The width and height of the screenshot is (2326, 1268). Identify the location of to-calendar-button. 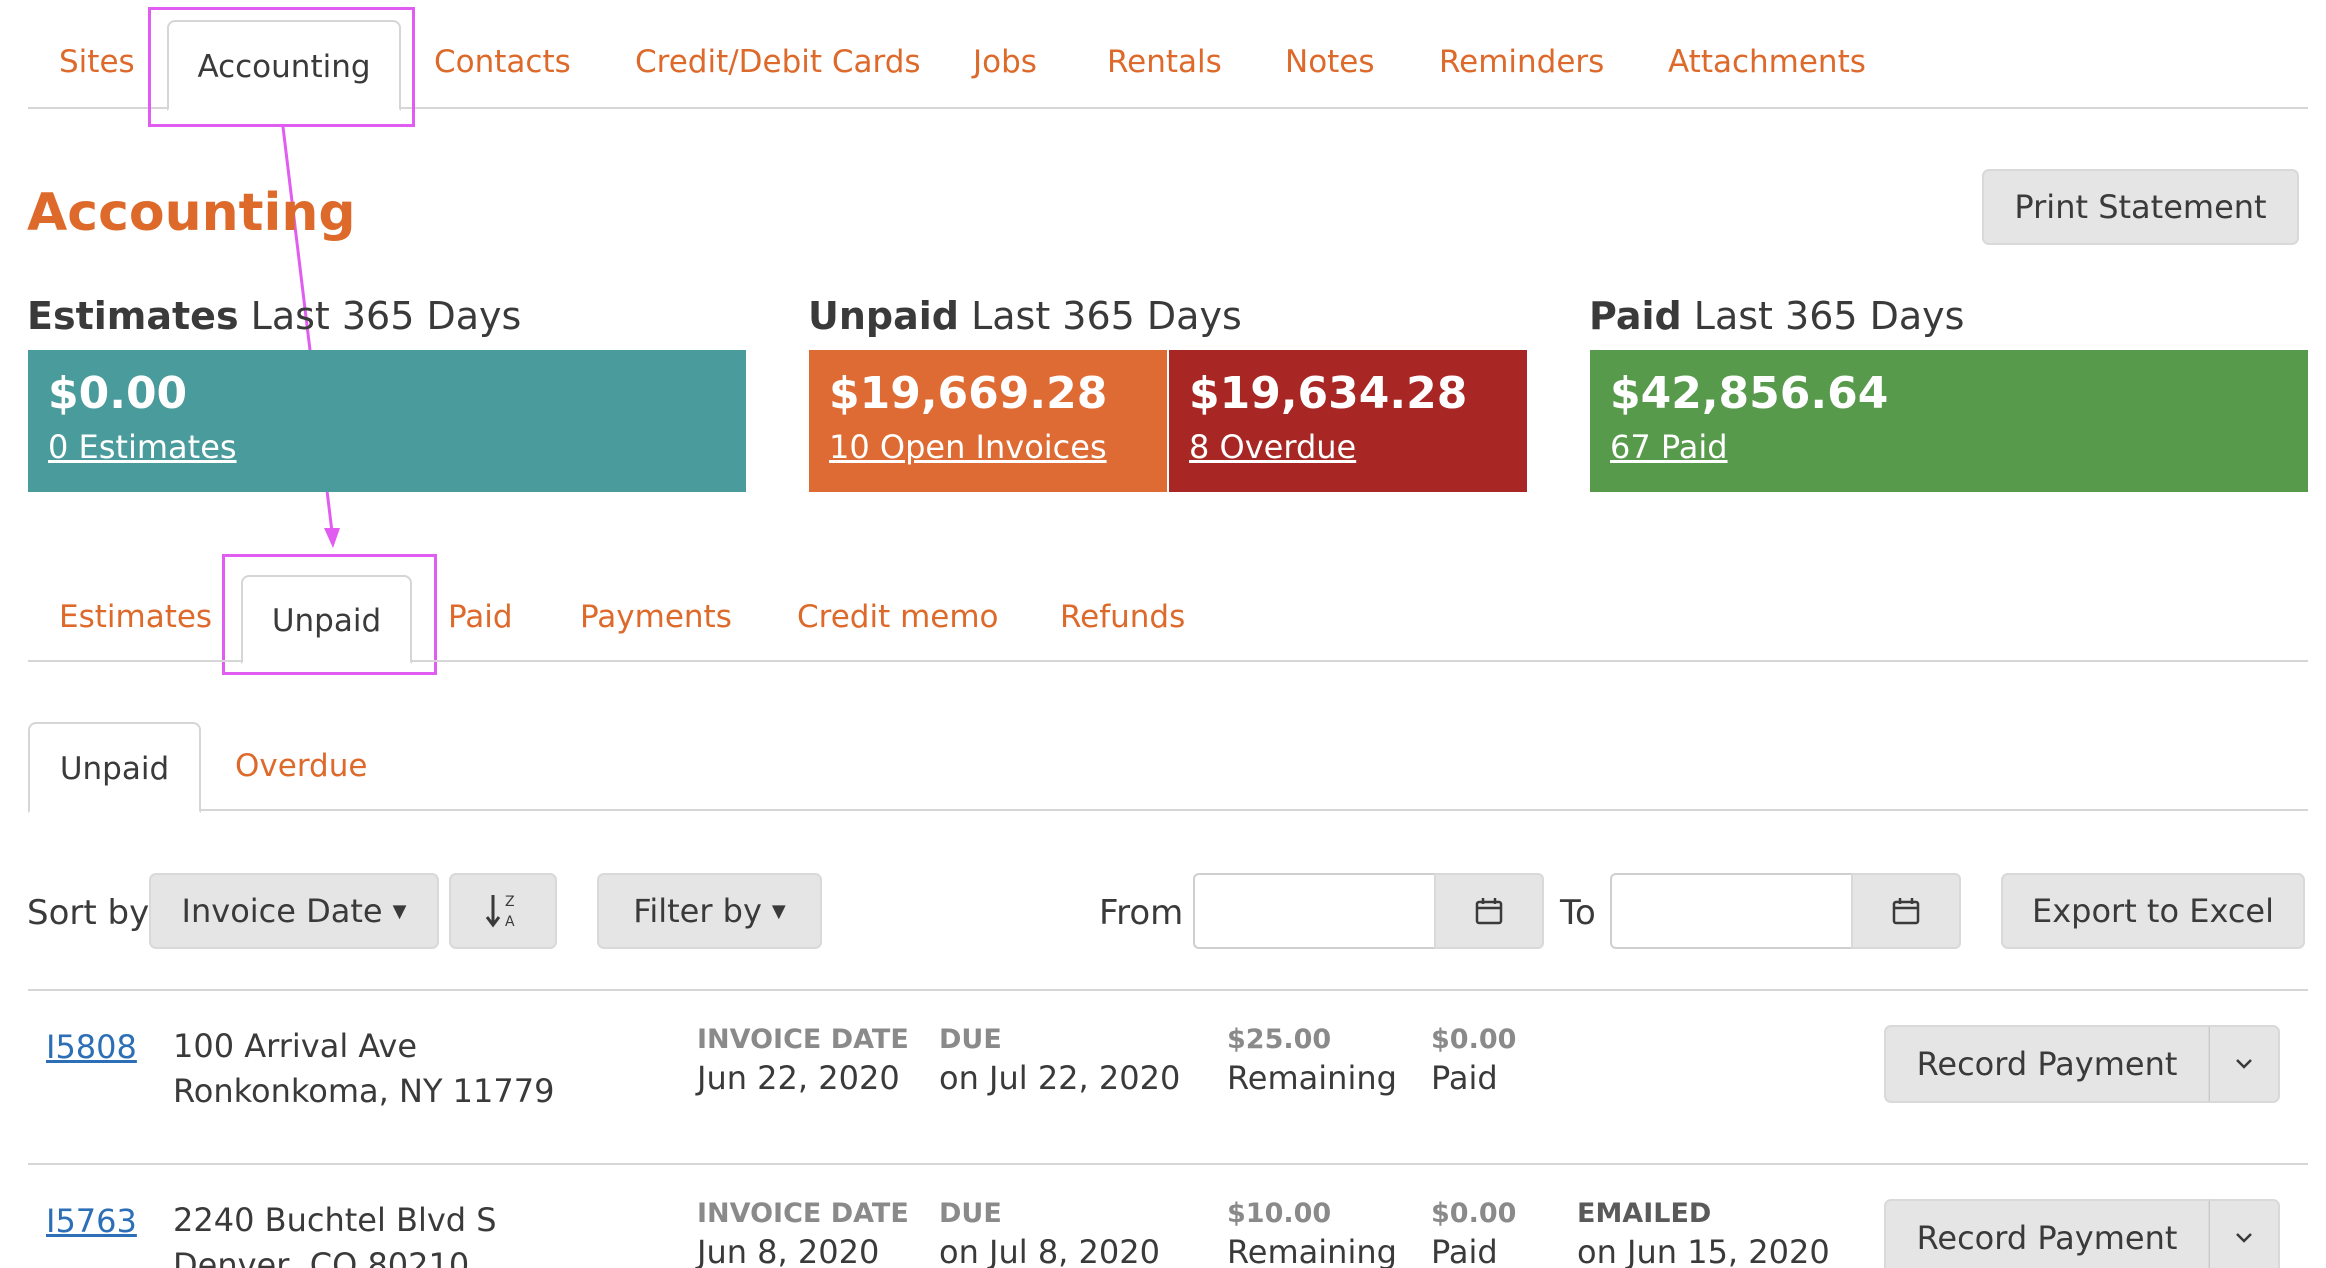
(1906, 911).